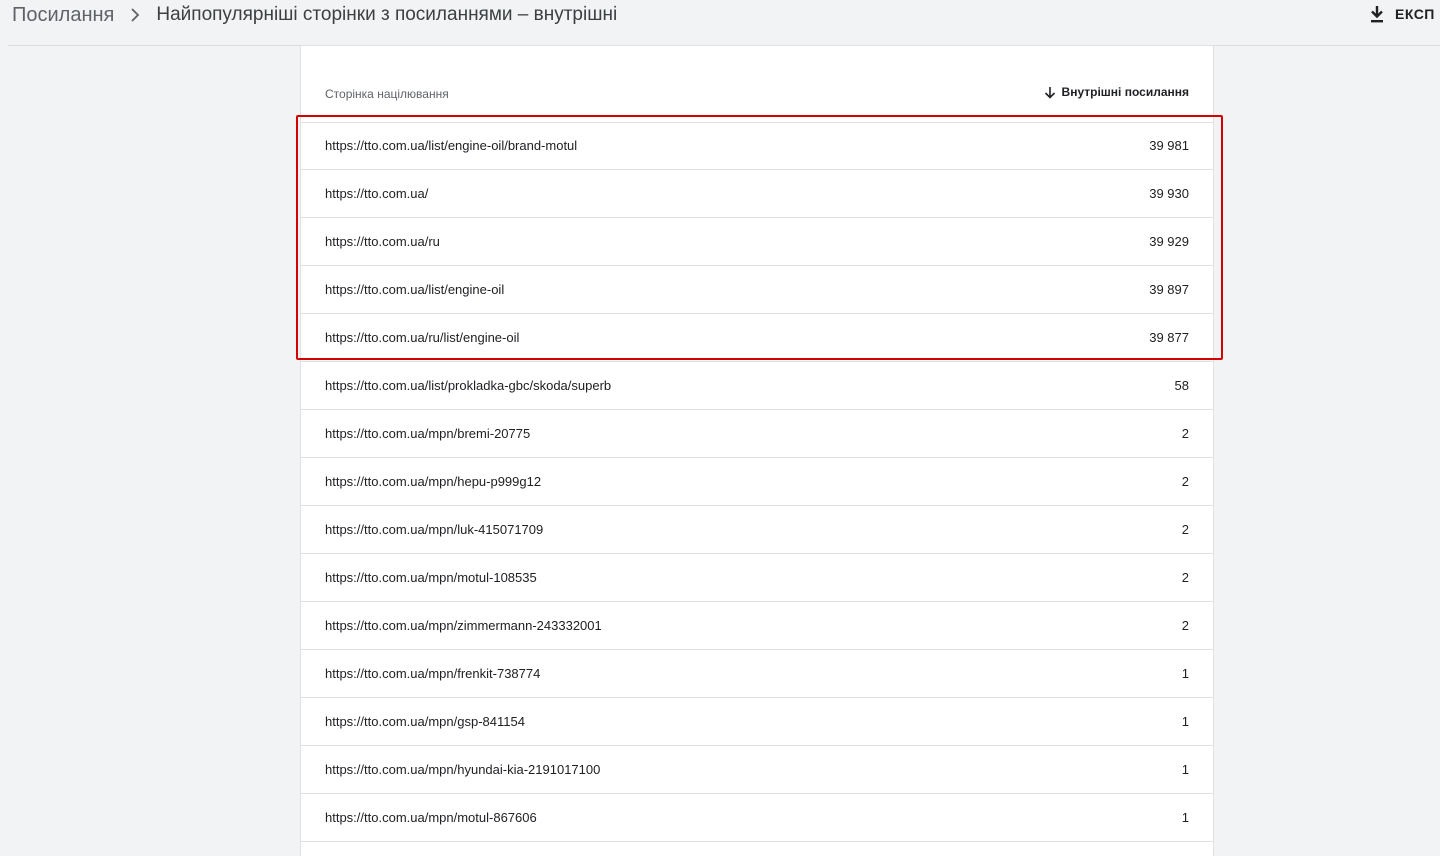  Describe the element at coordinates (757, 242) in the screenshot. I see `table-row: https://tto.com.ua/ru 39 929` at that location.